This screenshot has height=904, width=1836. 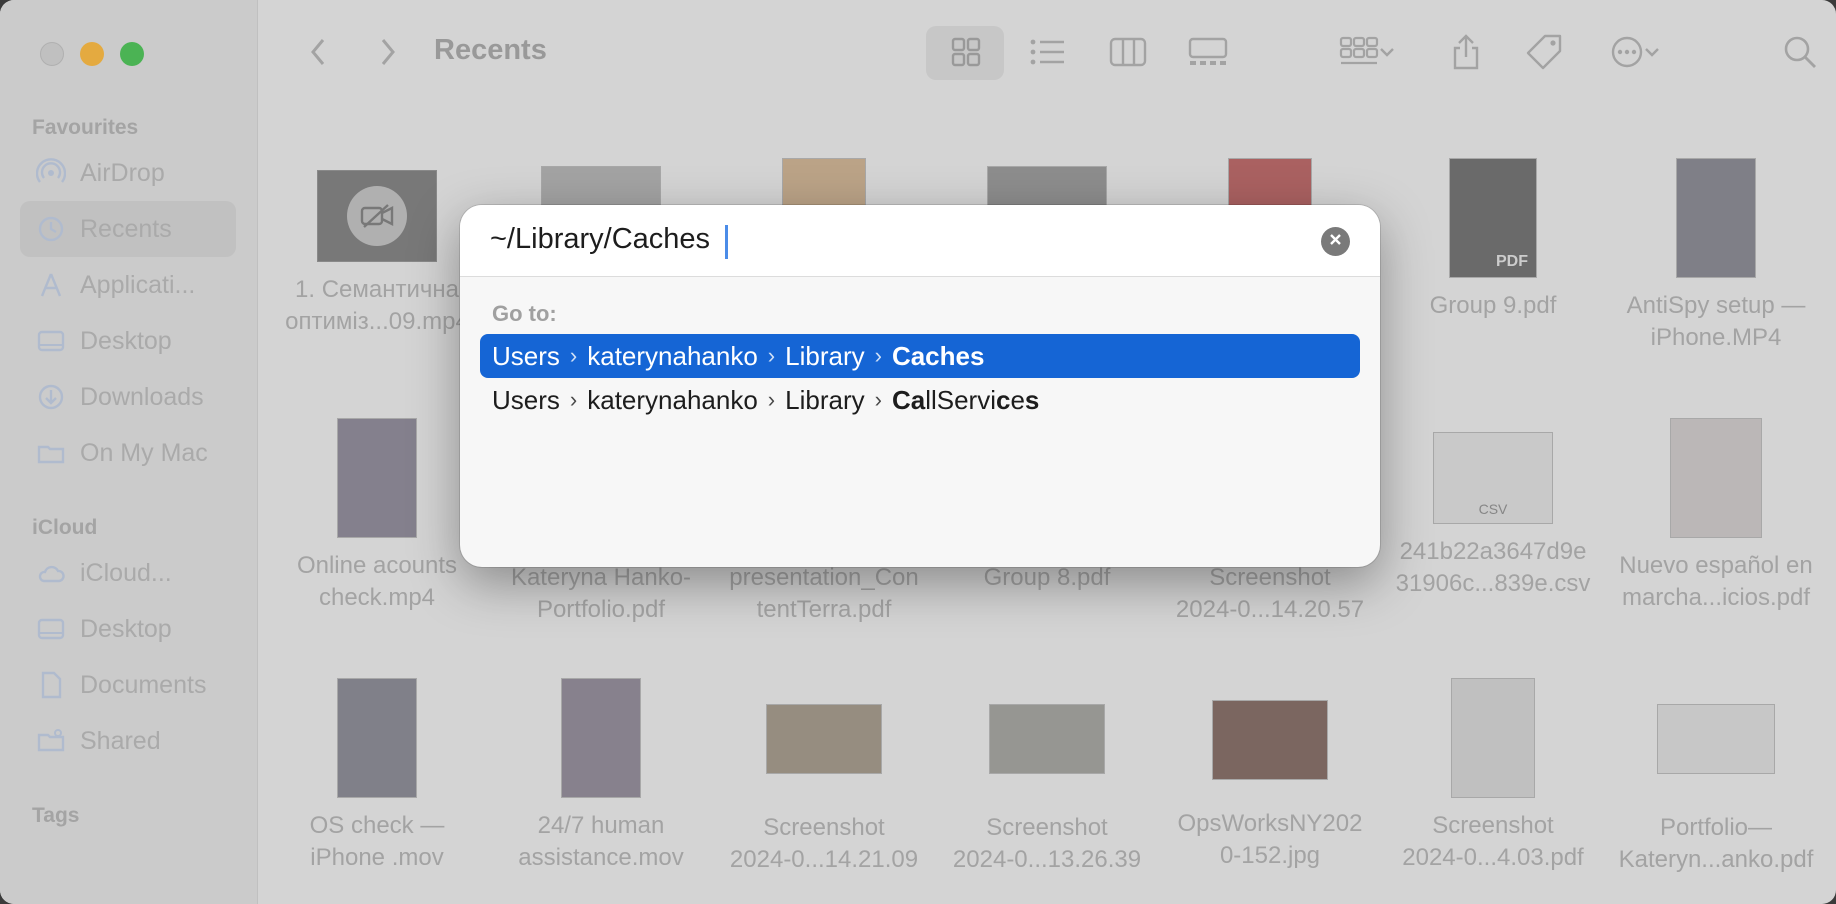 I want to click on path-input, so click(x=880, y=239).